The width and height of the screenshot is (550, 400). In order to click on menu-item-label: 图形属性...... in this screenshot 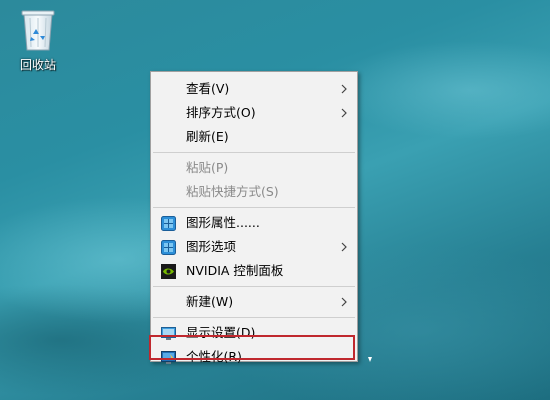, I will do `click(223, 222)`.